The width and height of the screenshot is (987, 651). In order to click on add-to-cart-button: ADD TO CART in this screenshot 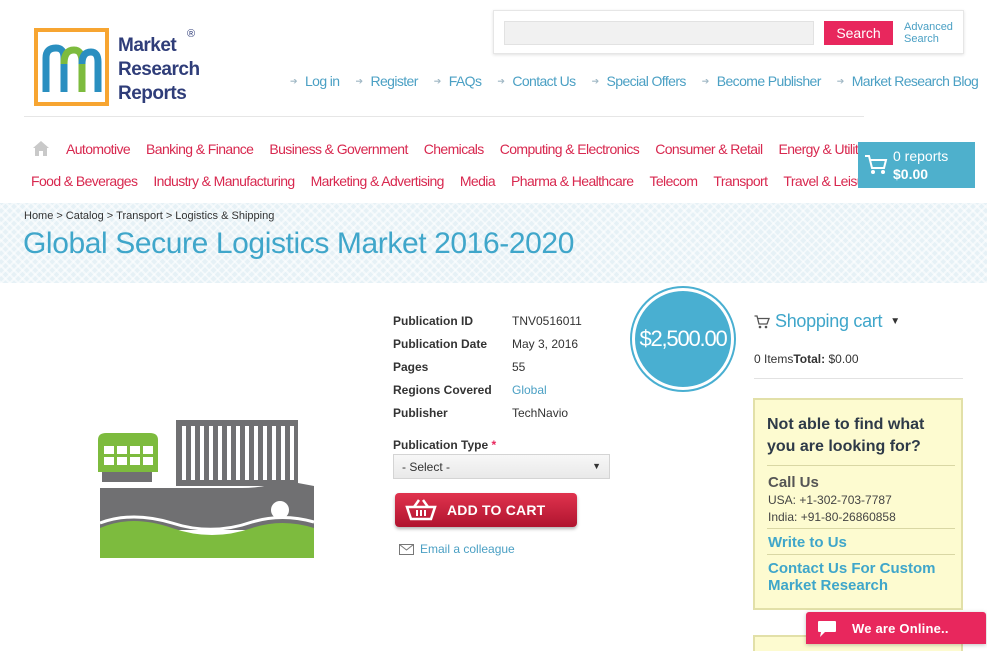, I will do `click(486, 510)`.